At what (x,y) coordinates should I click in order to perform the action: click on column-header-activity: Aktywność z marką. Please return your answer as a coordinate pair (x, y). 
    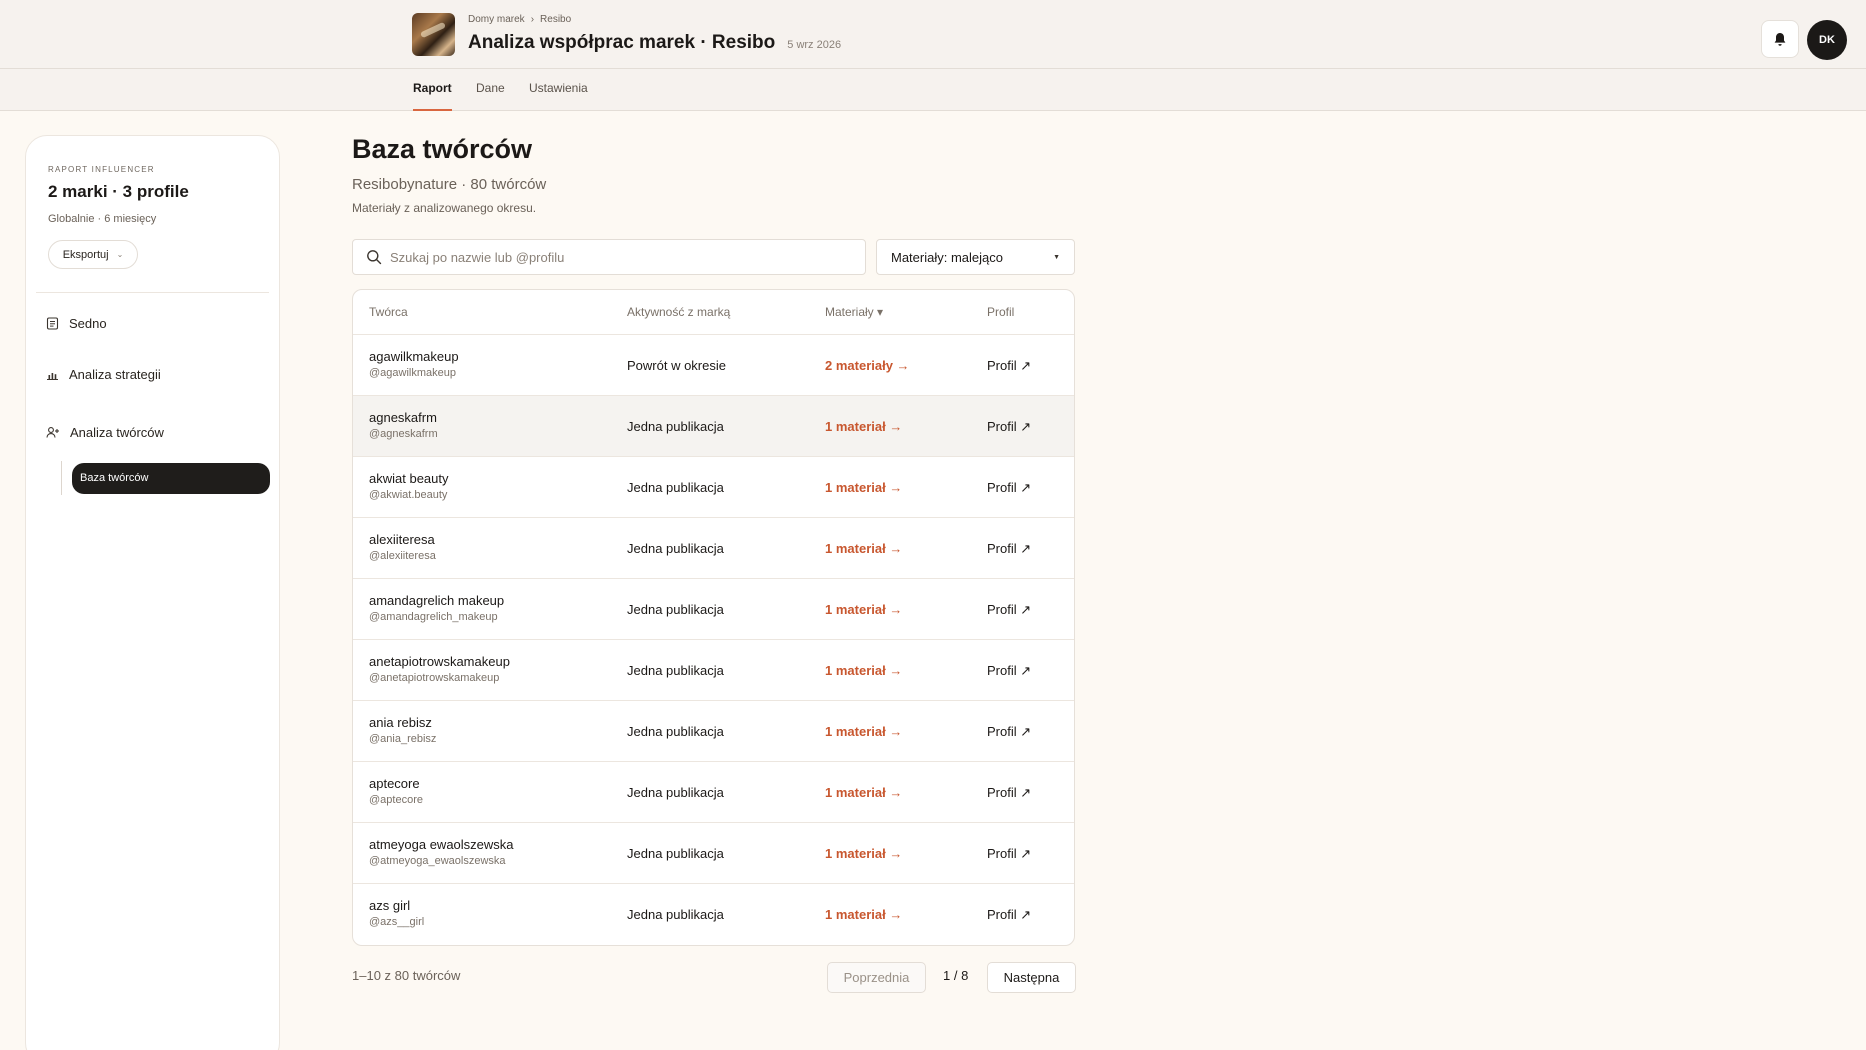
    Looking at the image, I should click on (679, 312).